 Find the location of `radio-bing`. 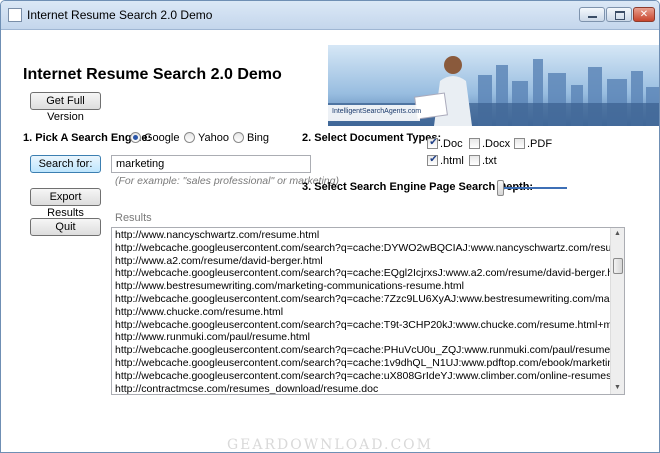

radio-bing is located at coordinates (238, 137).